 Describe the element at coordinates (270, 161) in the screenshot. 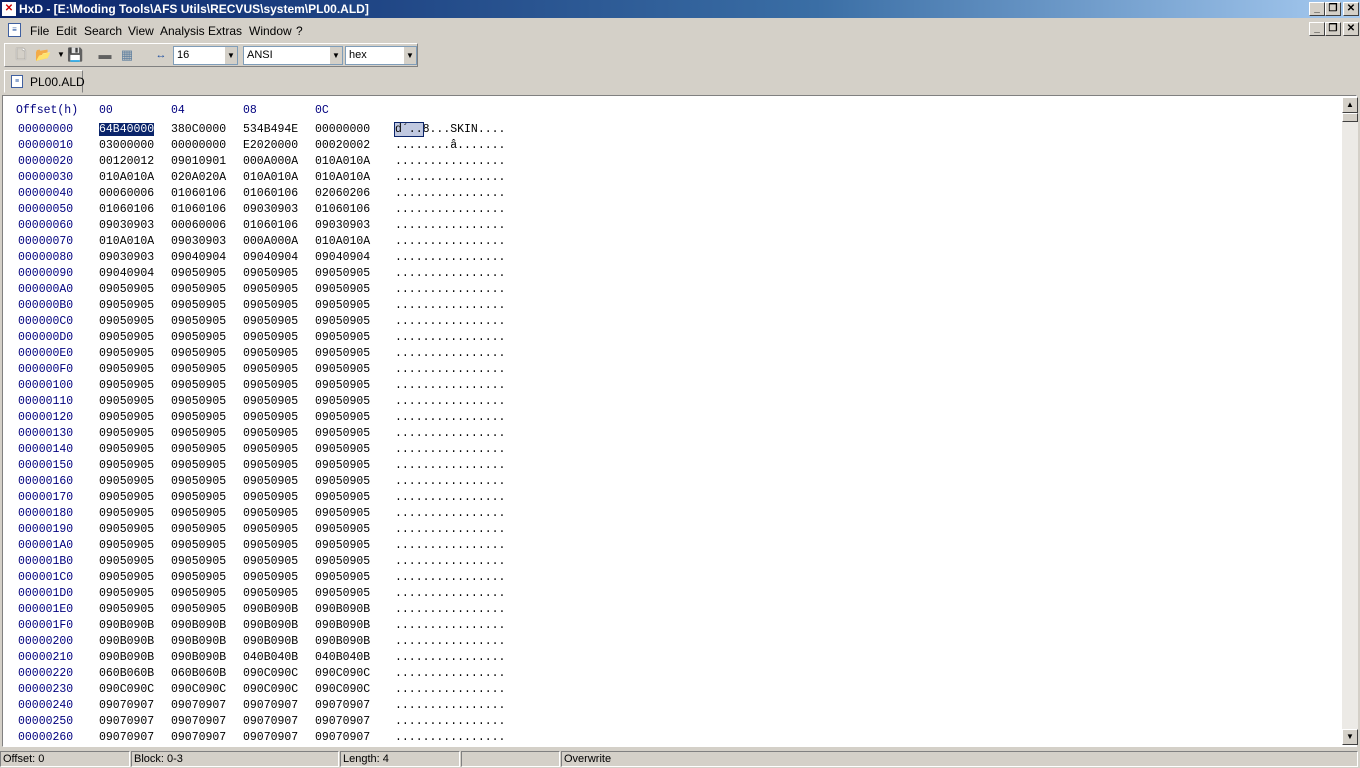

I see `hex-byte-group: 000A000A` at that location.